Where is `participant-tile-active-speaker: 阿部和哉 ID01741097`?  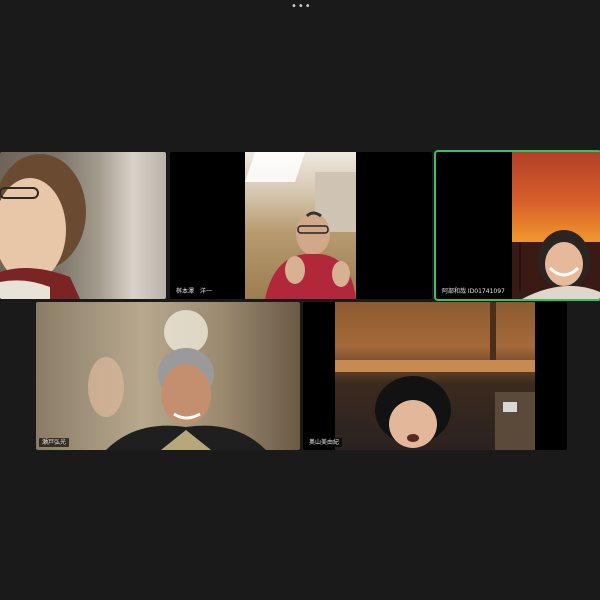
participant-tile-active-speaker: 阿部和哉 ID01741097 is located at coordinates (518, 225).